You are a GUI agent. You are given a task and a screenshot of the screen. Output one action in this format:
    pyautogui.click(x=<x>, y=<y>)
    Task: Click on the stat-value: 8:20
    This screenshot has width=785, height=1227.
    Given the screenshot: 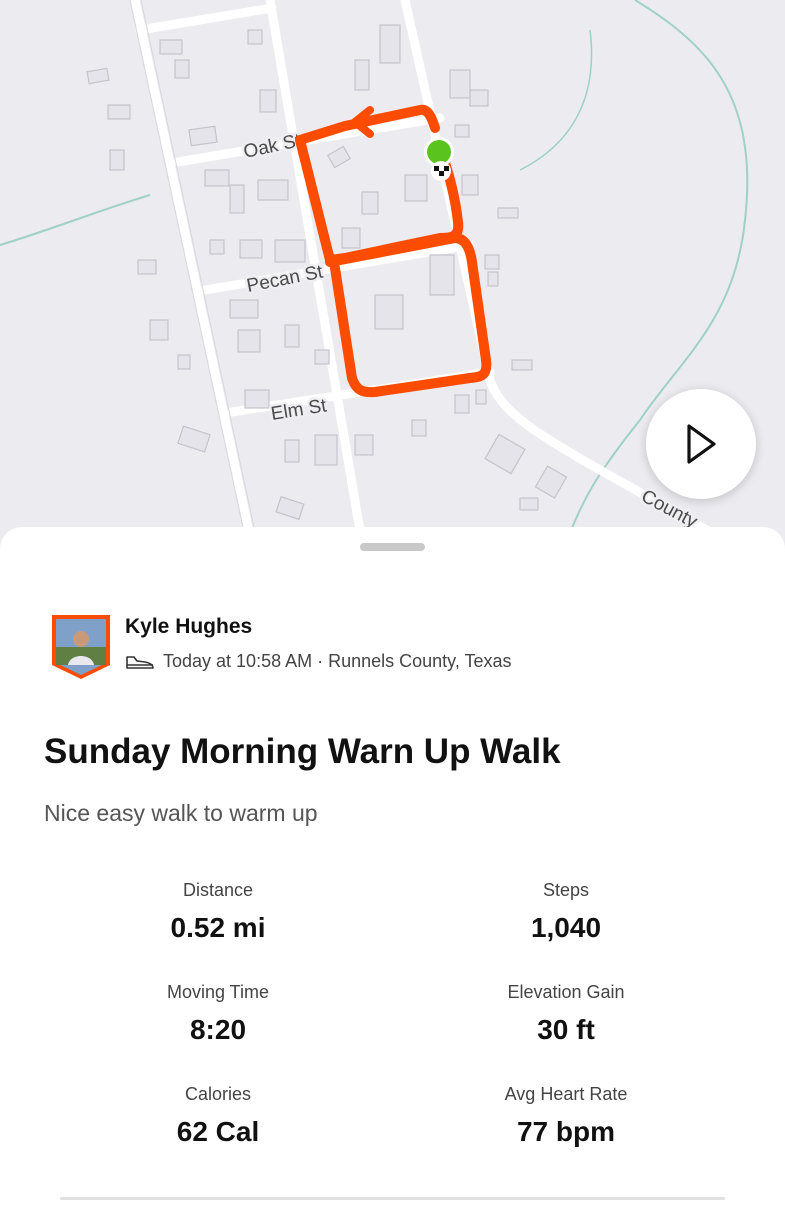 What is the action you would take?
    pyautogui.click(x=218, y=1029)
    